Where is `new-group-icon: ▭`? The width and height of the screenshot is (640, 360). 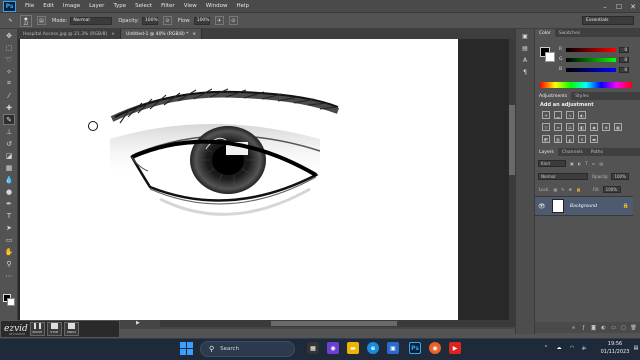 new-group-icon: ▭ is located at coordinates (613, 327).